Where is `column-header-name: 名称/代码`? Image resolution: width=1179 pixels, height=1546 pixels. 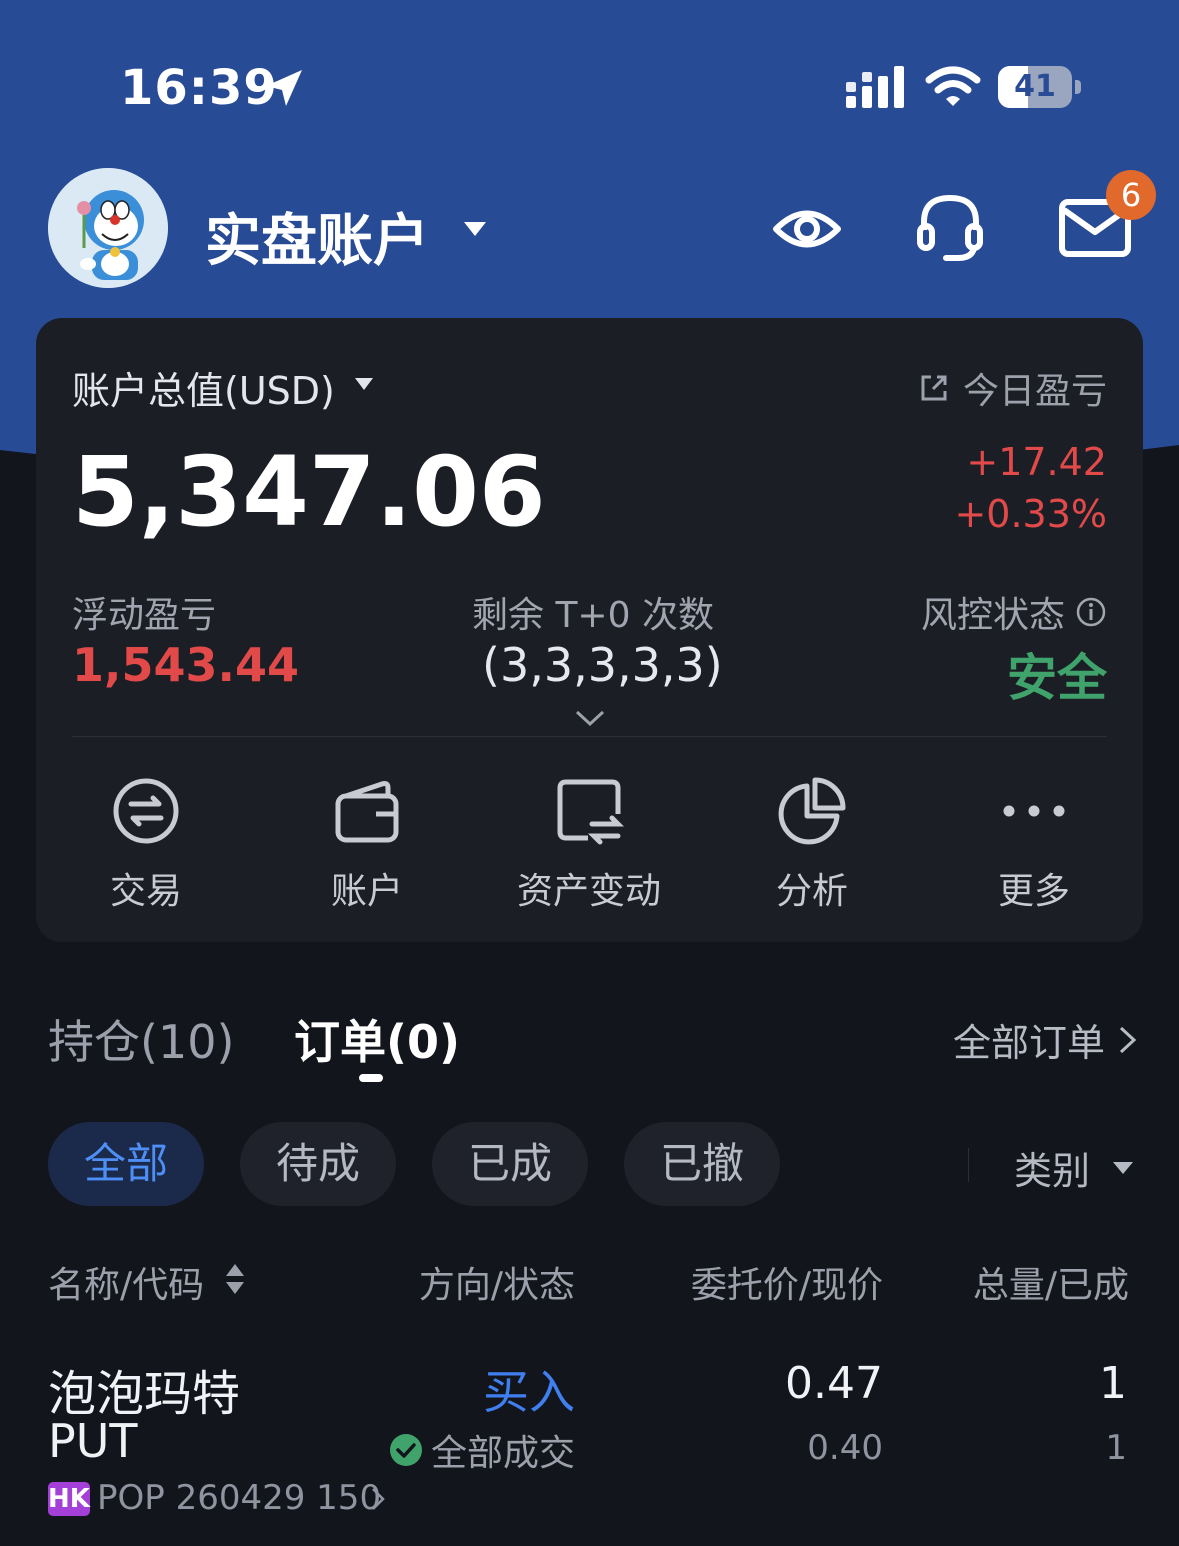 column-header-name: 名称/代码 is located at coordinates (126, 1282).